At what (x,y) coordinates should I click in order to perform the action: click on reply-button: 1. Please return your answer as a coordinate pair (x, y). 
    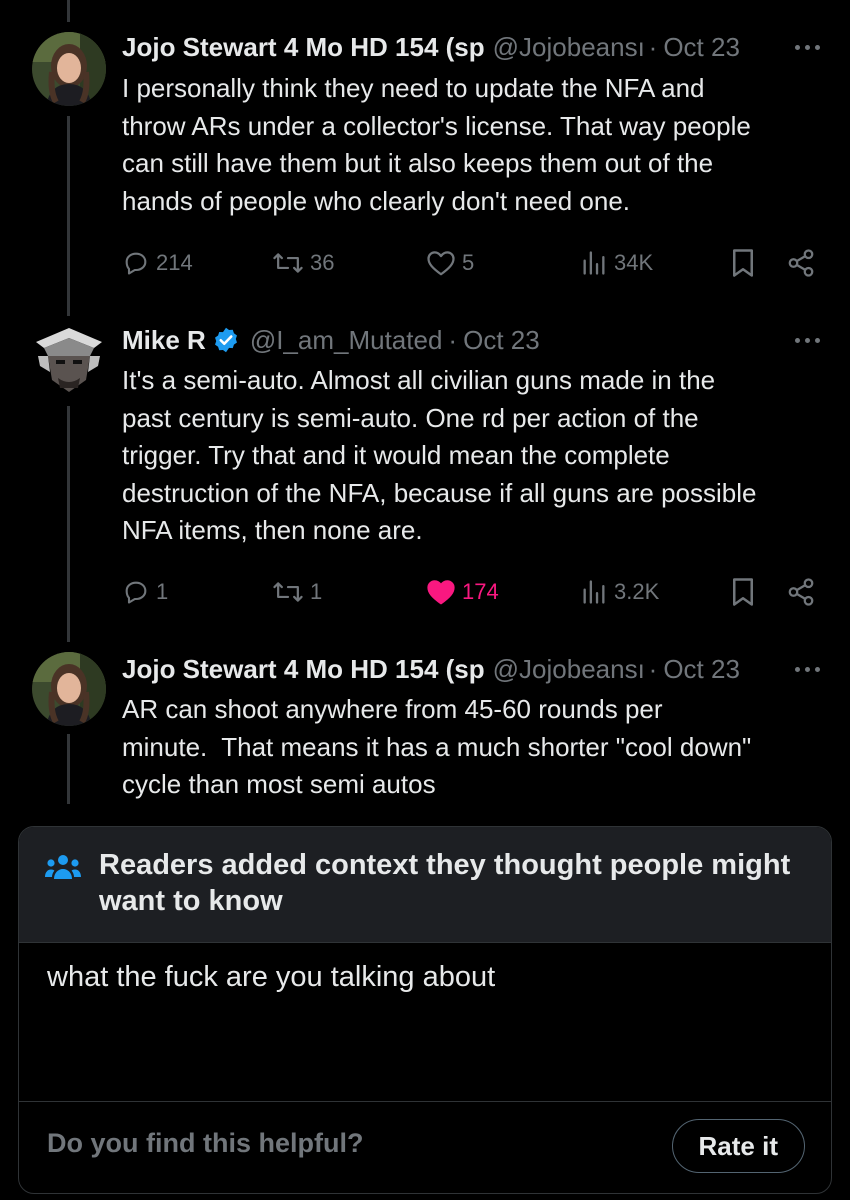
    Looking at the image, I should click on (145, 592).